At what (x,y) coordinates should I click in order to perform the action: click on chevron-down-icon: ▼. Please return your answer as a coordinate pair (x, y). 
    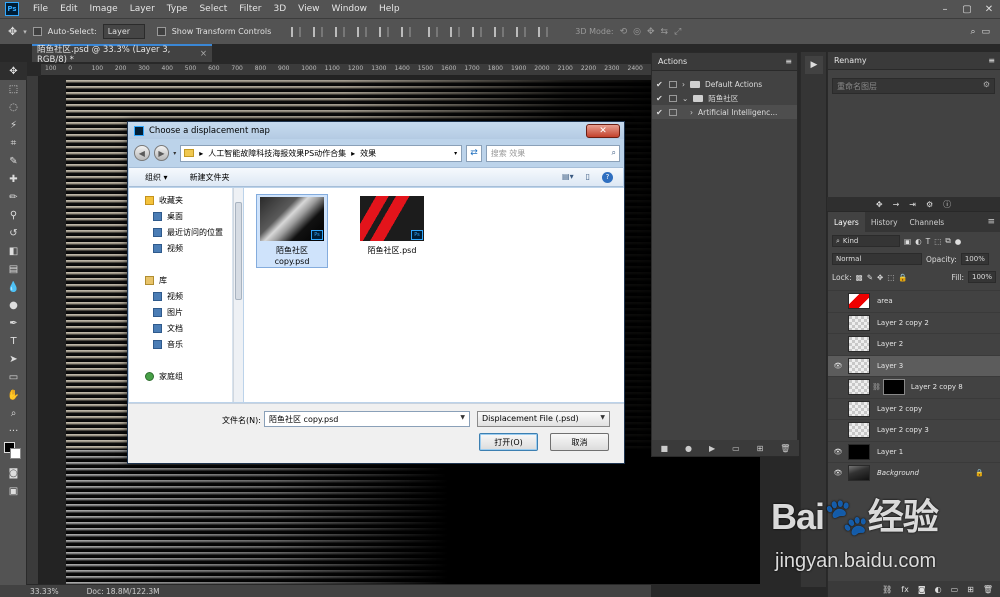
    Looking at the image, I should click on (602, 417).